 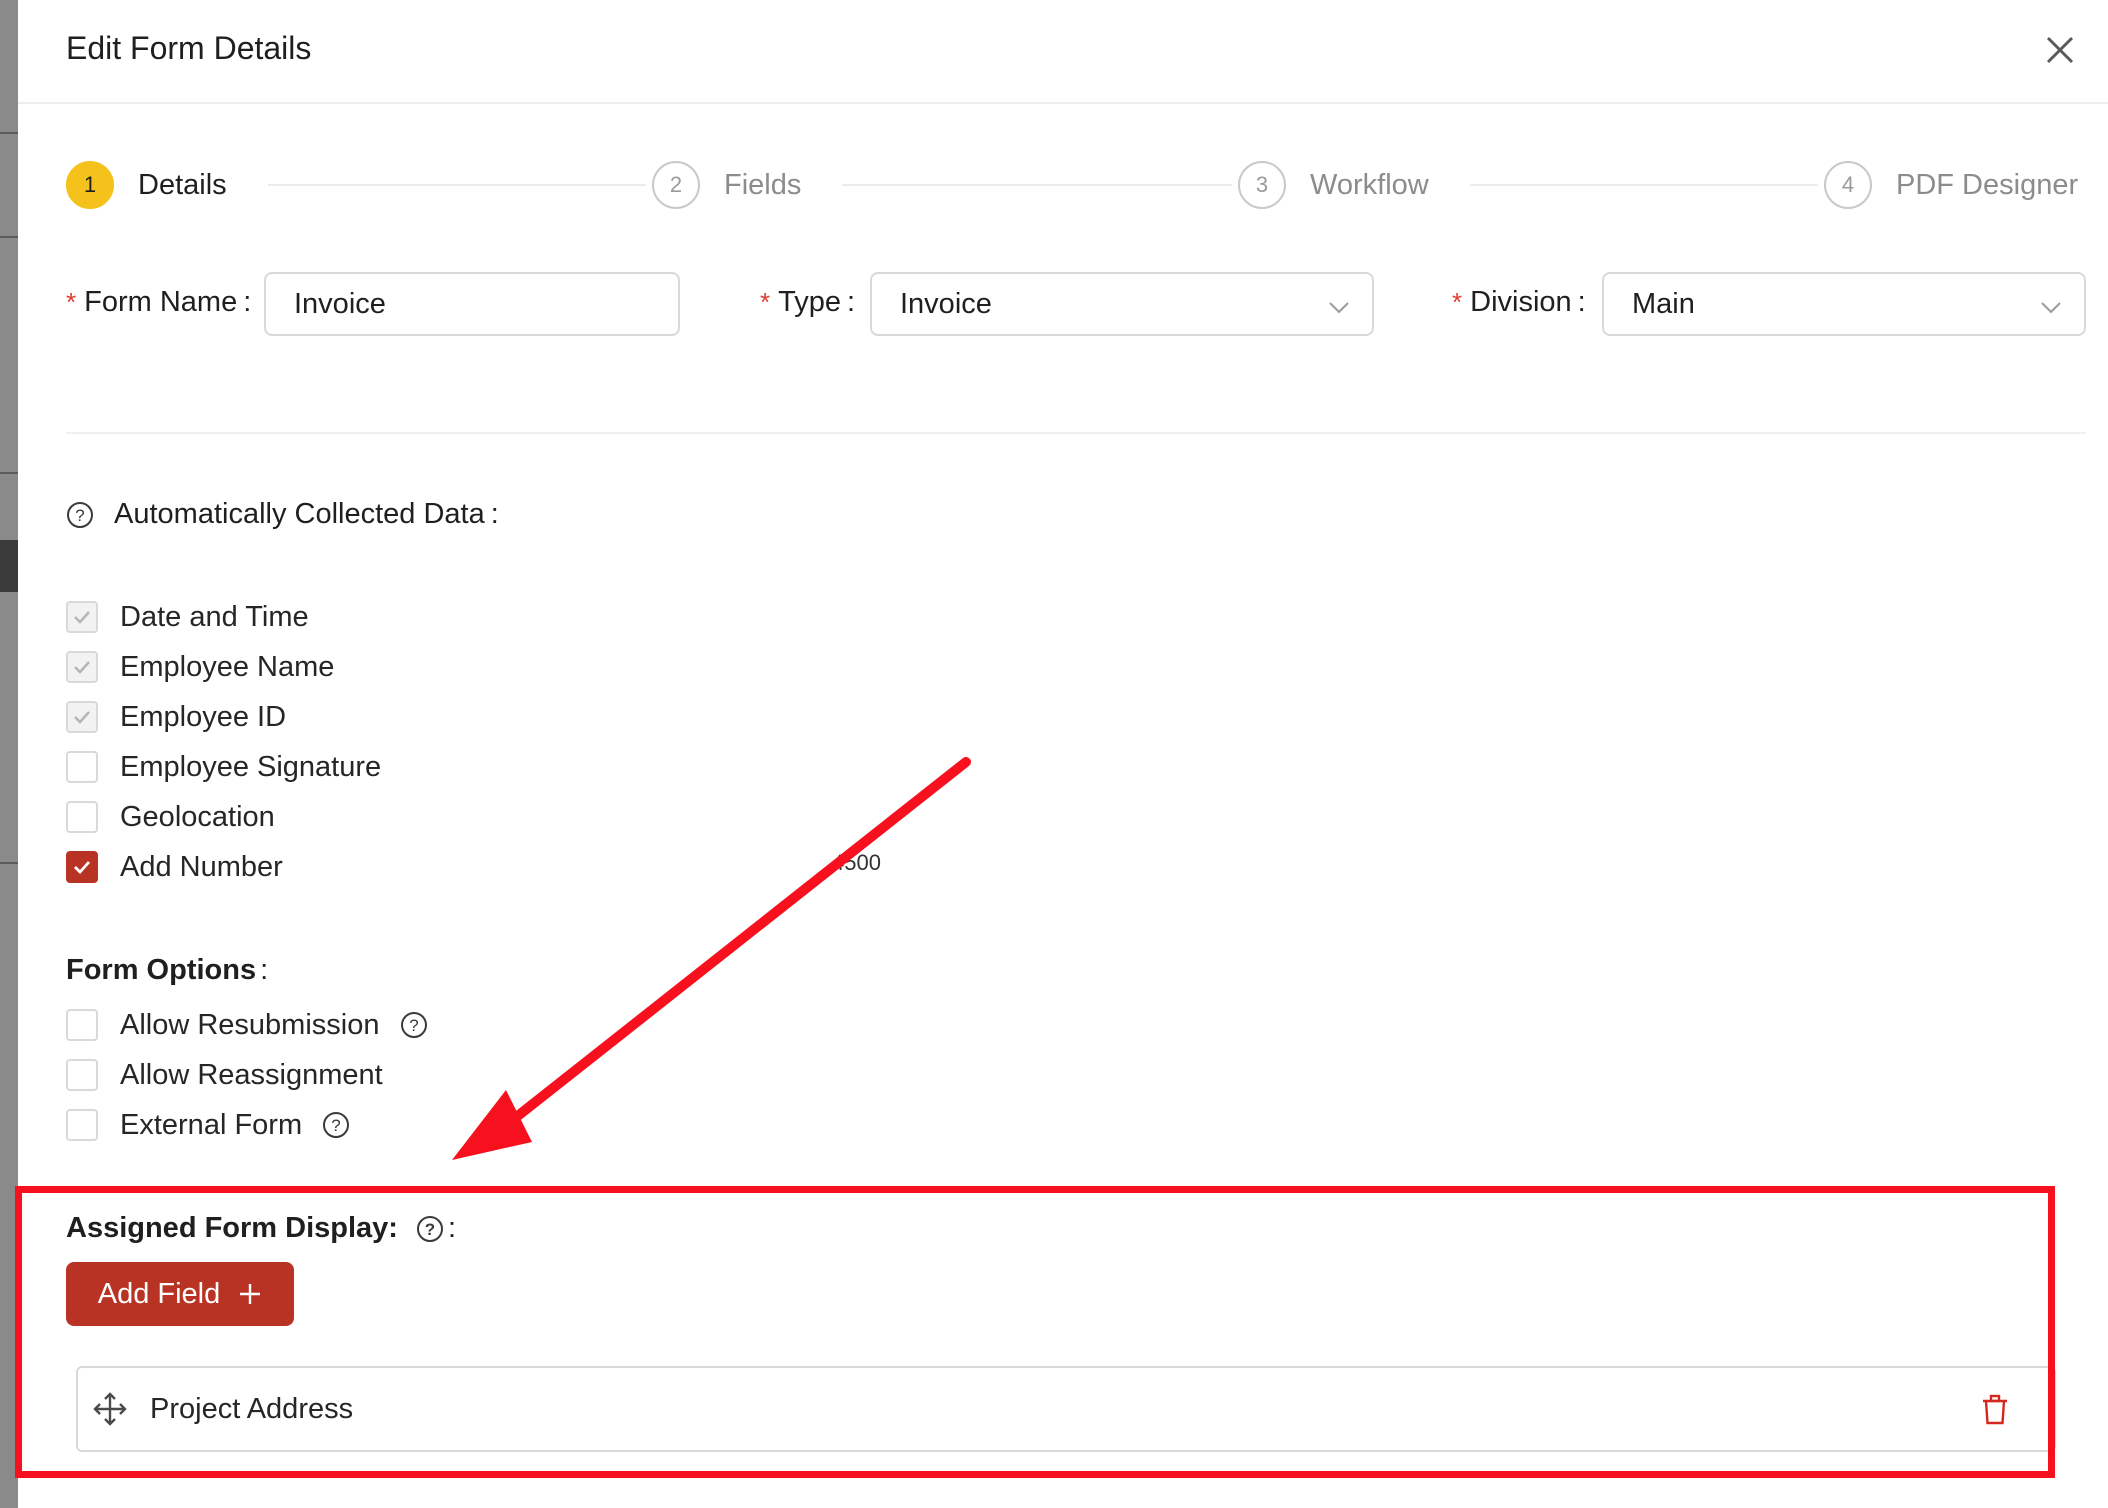 What do you see at coordinates (1262, 185) in the screenshot?
I see `step-number: 3` at bounding box center [1262, 185].